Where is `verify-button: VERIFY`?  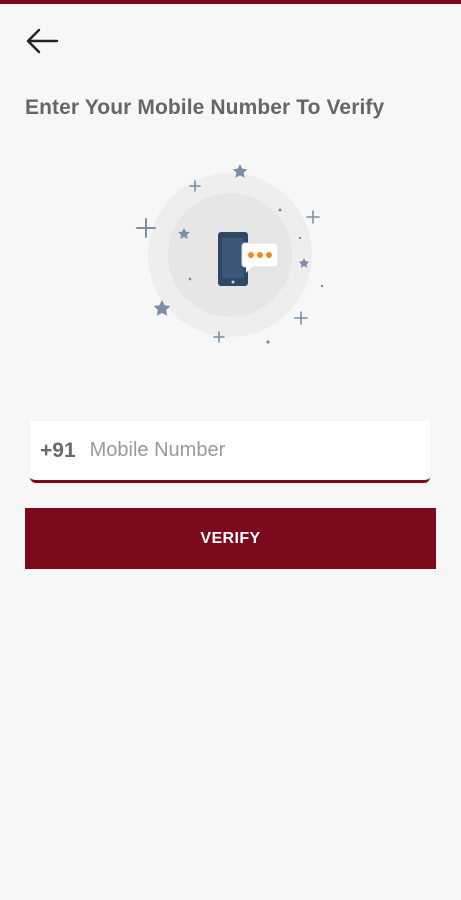 verify-button: VERIFY is located at coordinates (230, 538).